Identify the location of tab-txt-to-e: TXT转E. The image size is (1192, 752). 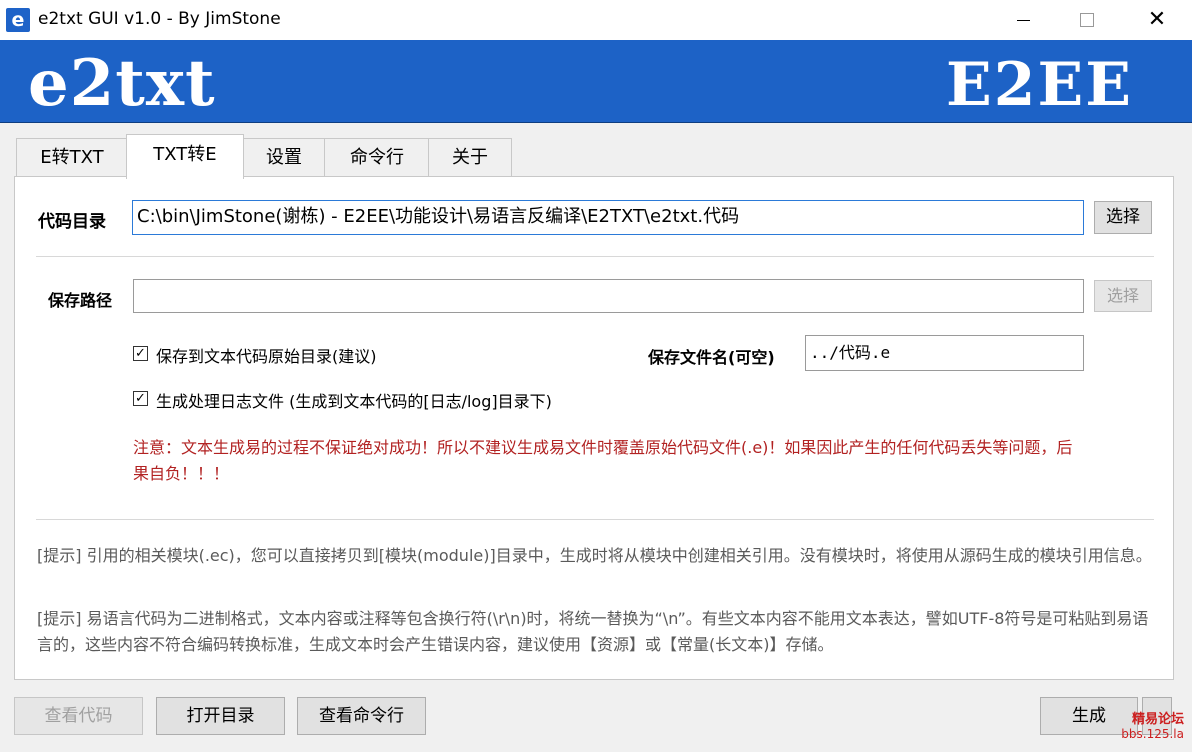
(185, 156).